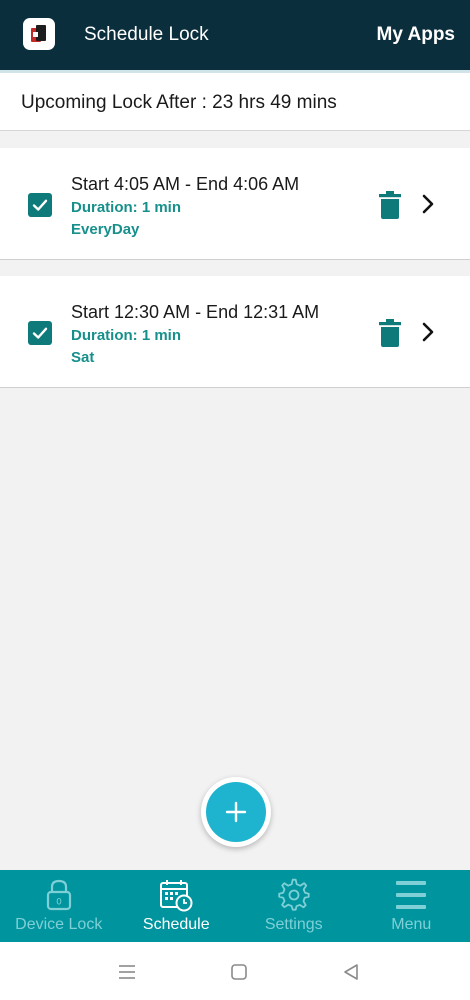  I want to click on add-schedule-button-inner, so click(236, 812).